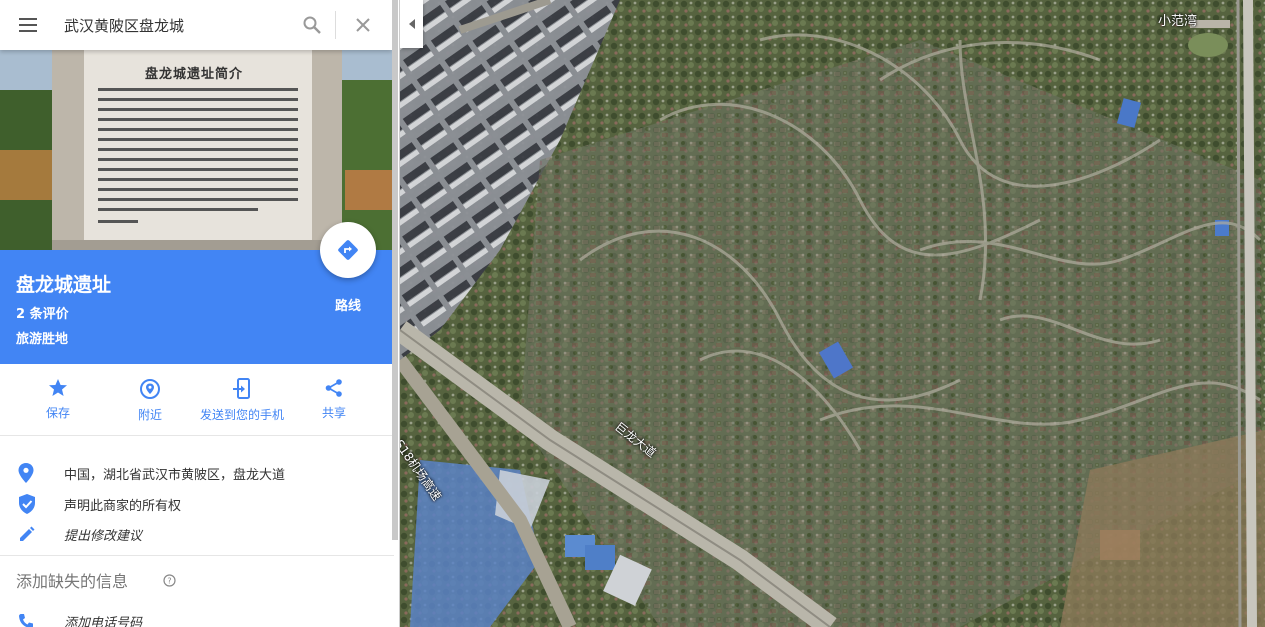 This screenshot has width=1265, height=627. What do you see at coordinates (395, 270) in the screenshot?
I see `scrollbar-thumb` at bounding box center [395, 270].